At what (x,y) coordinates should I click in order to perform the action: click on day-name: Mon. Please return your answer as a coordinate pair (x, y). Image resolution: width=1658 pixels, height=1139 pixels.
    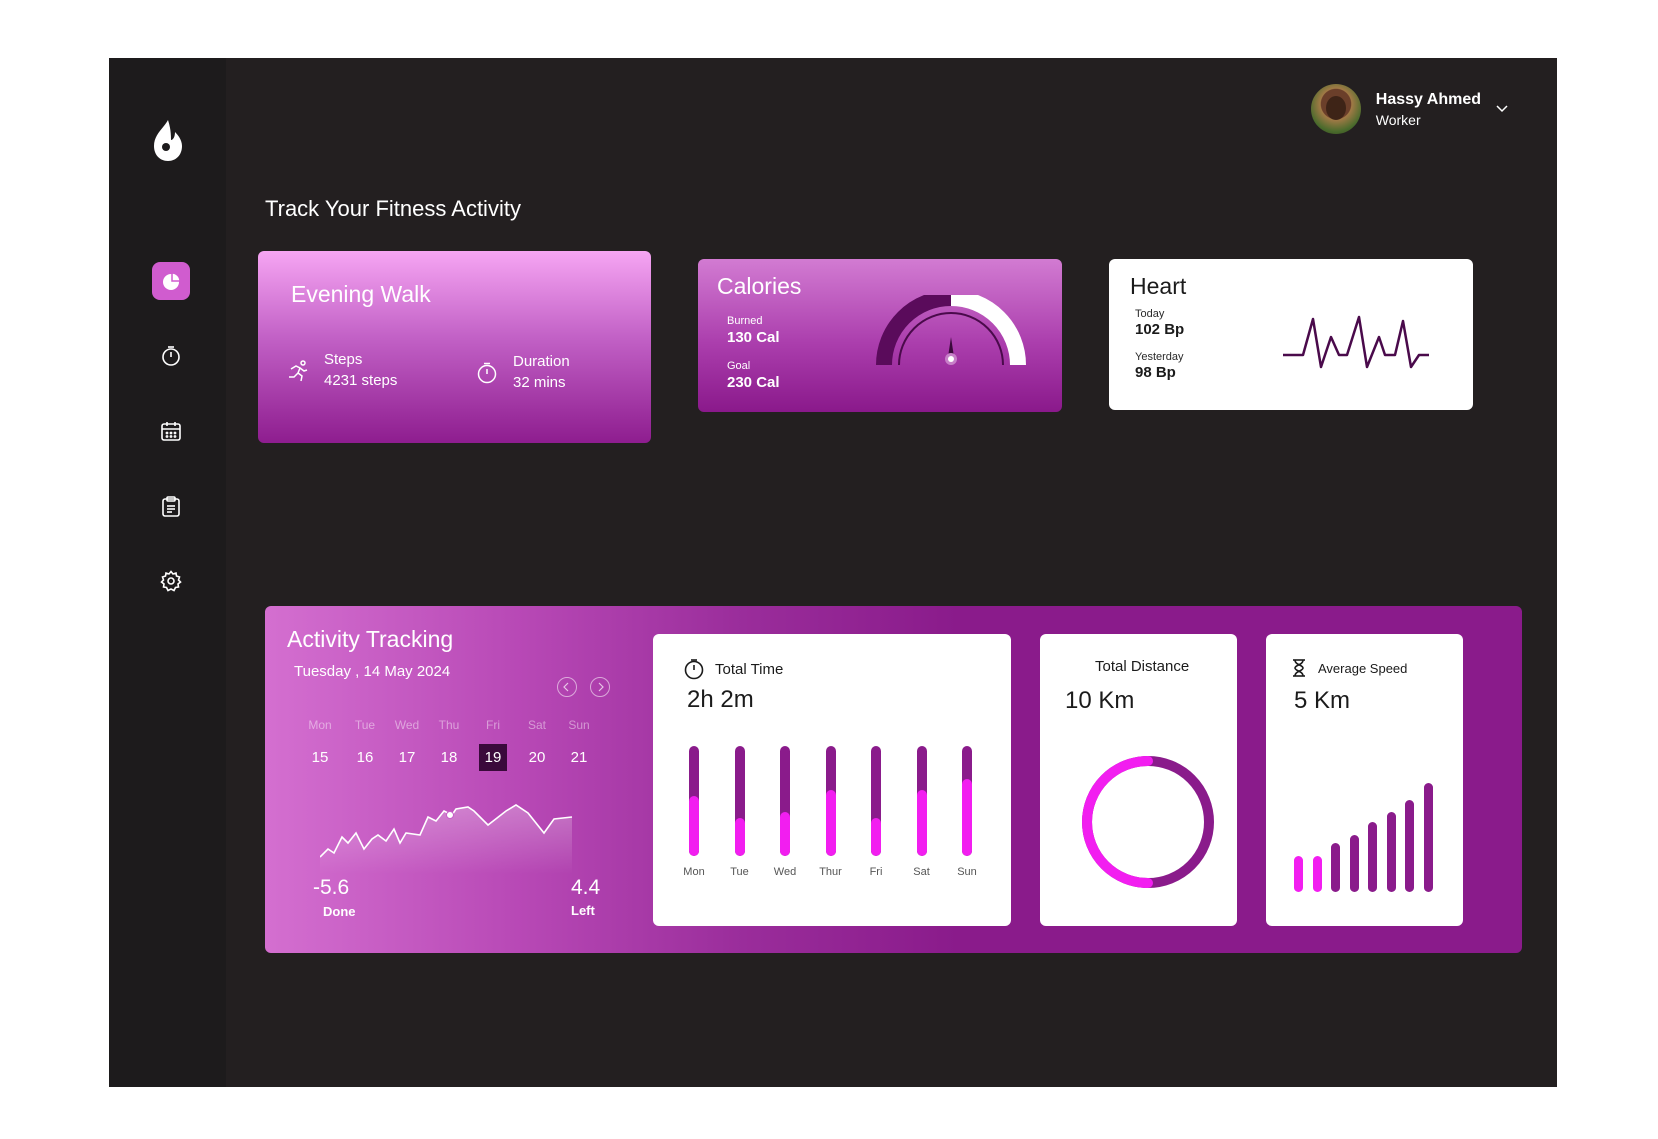
    Looking at the image, I should click on (320, 725).